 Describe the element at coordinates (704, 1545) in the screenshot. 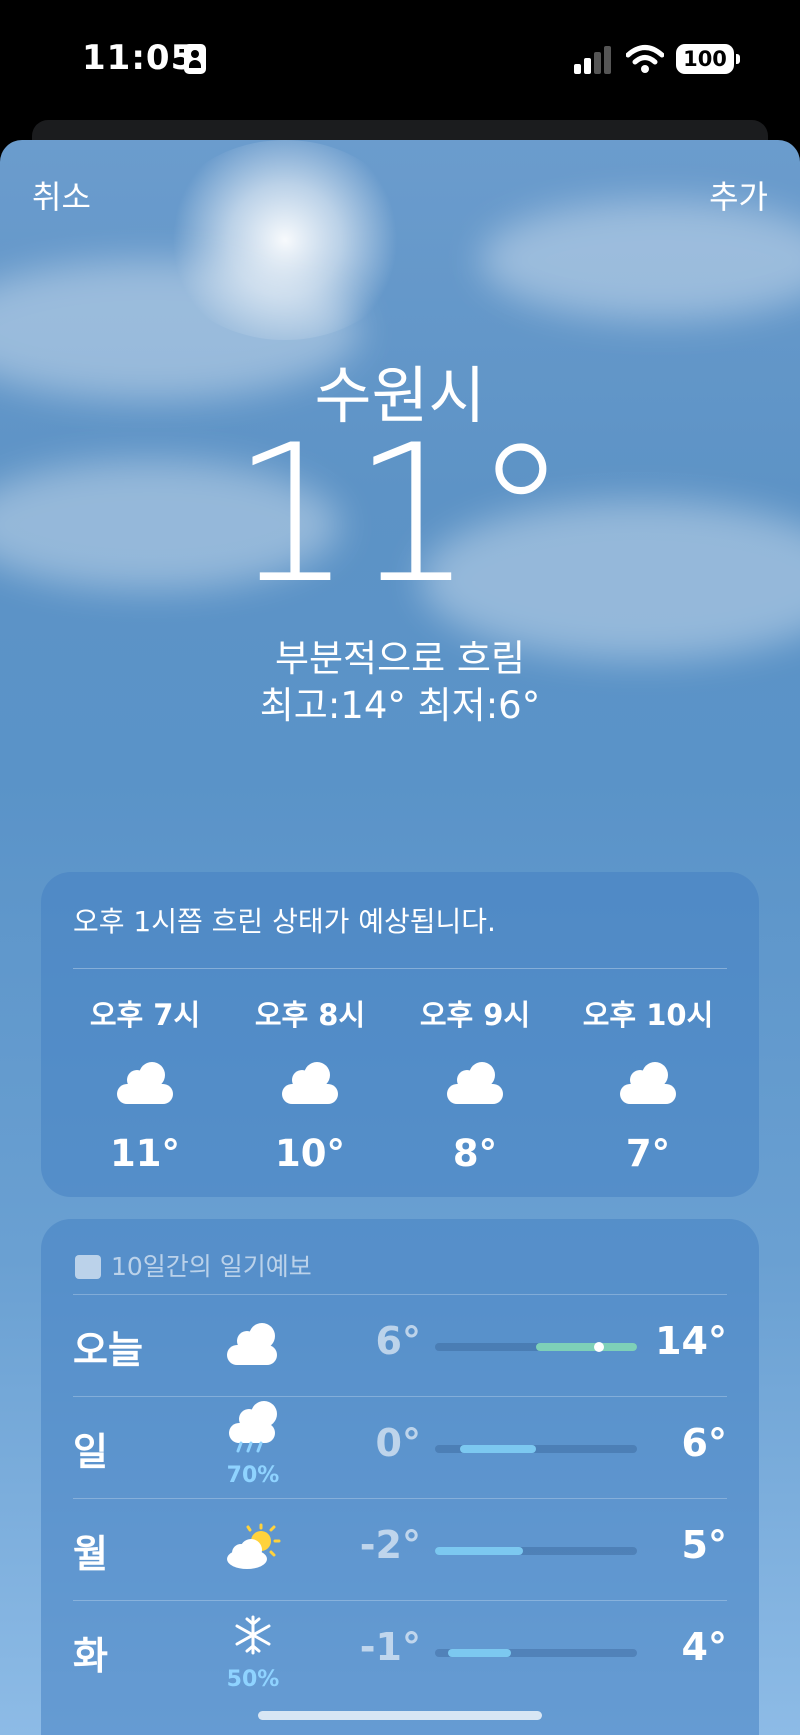

I see `high-temperature: 5°` at that location.